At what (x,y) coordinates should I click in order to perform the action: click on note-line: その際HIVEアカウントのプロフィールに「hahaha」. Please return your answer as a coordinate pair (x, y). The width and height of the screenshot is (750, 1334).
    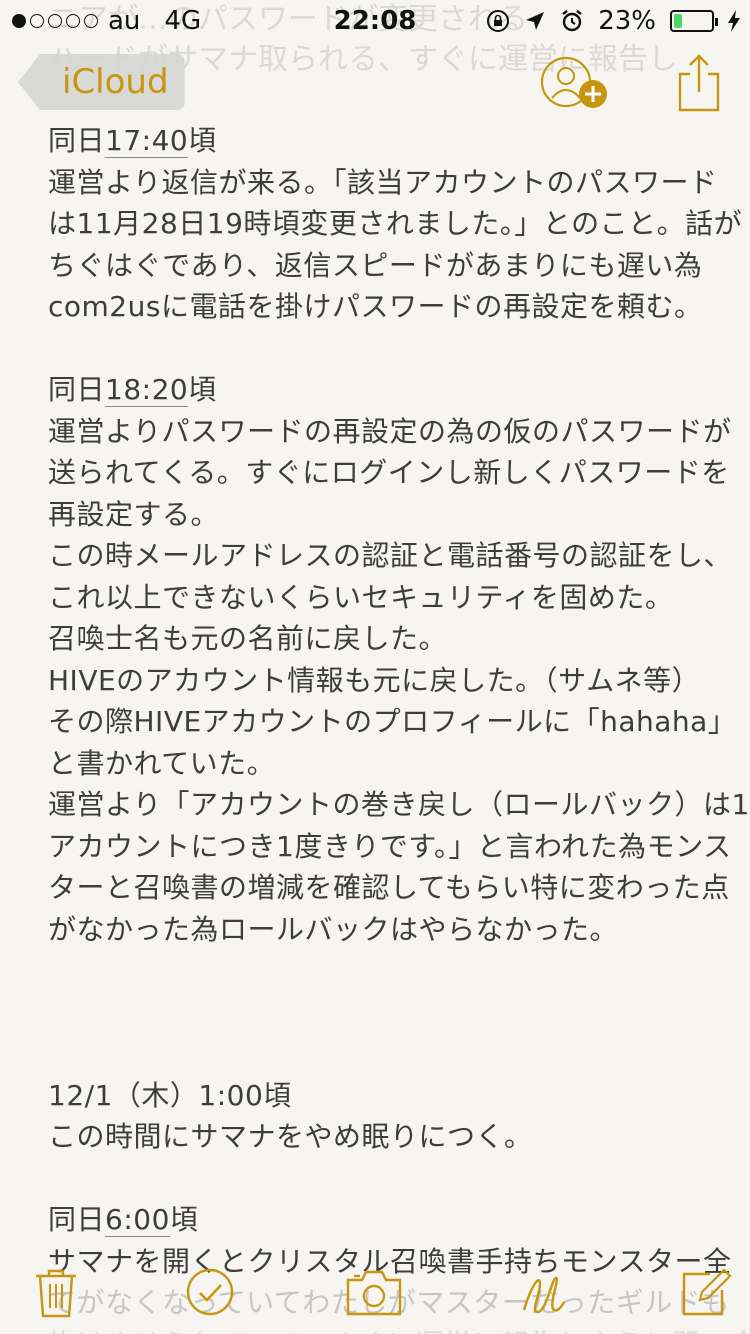
    Looking at the image, I should click on (392, 721).